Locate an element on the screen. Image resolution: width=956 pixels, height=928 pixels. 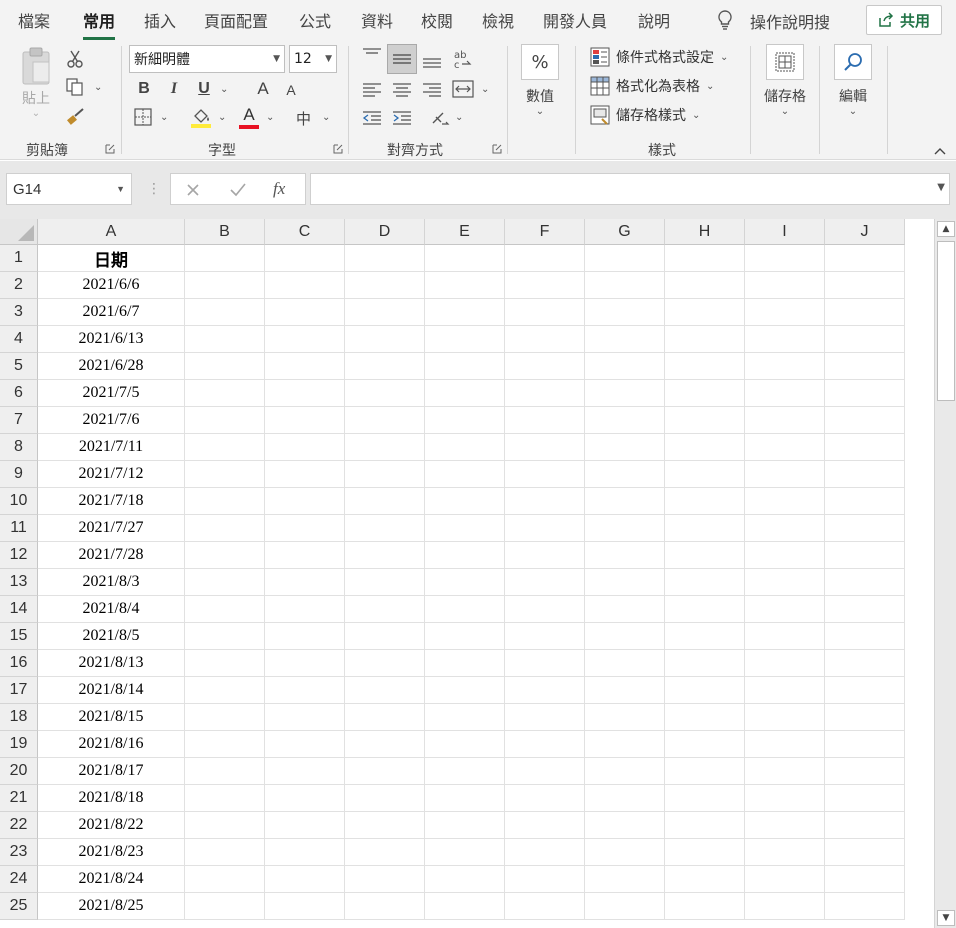
enter-check-icon is located at coordinates (238, 190).